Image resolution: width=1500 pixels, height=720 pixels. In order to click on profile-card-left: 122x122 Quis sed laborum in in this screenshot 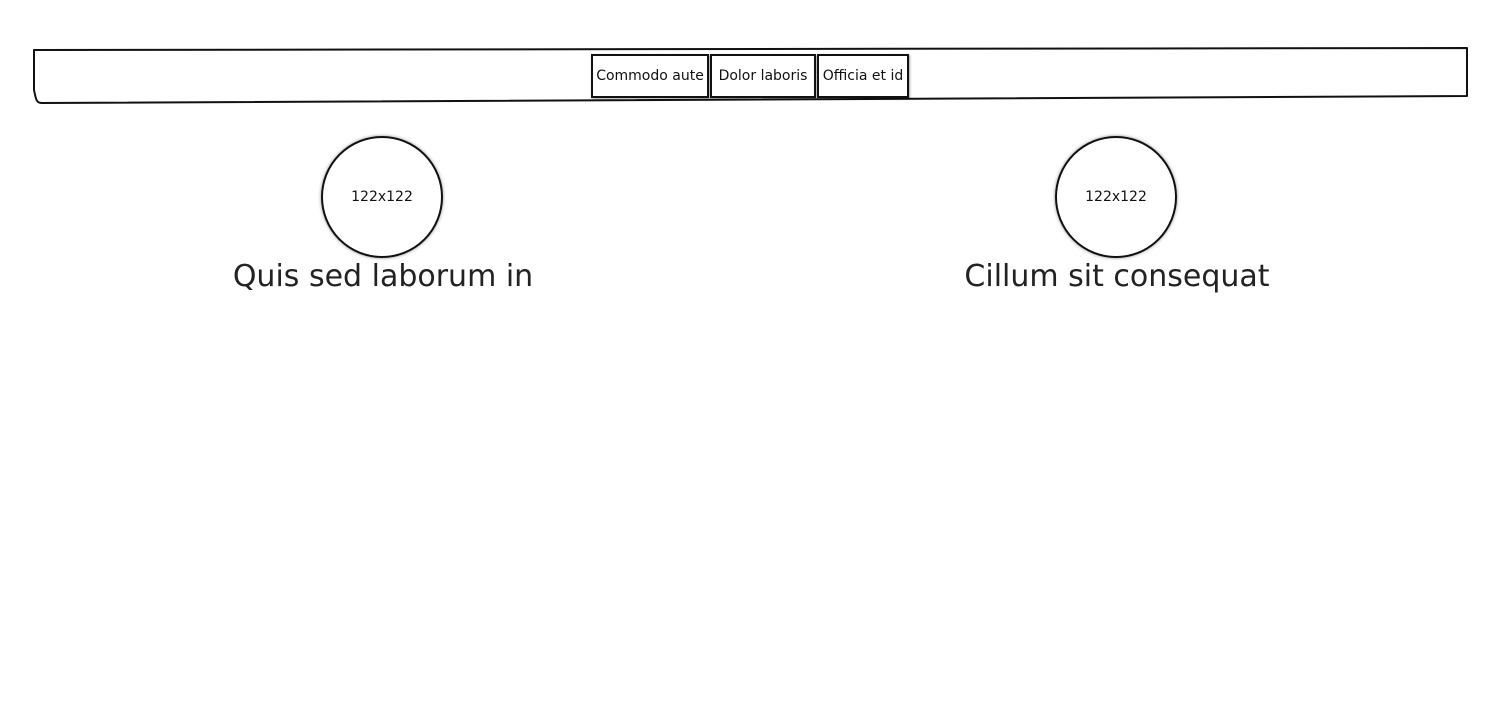, I will do `click(383, 221)`.